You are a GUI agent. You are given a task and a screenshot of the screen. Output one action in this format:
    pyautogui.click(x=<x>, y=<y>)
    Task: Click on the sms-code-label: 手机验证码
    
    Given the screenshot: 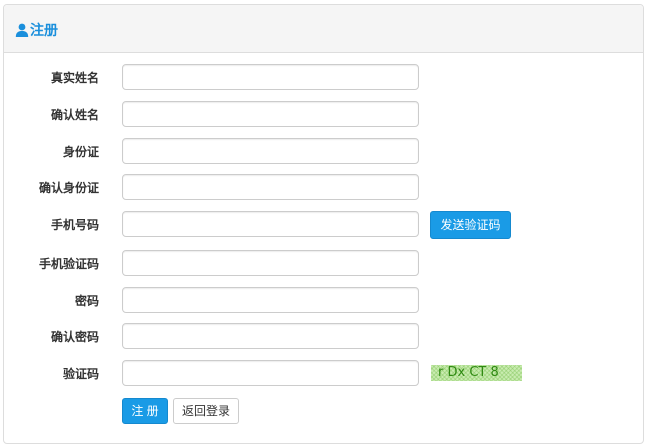 What is the action you would take?
    pyautogui.click(x=68, y=264)
    